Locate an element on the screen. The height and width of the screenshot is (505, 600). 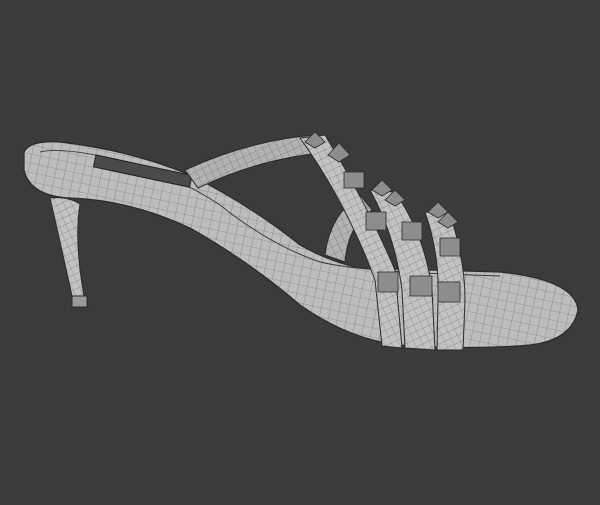
stiletto-heel is located at coordinates (69, 252).